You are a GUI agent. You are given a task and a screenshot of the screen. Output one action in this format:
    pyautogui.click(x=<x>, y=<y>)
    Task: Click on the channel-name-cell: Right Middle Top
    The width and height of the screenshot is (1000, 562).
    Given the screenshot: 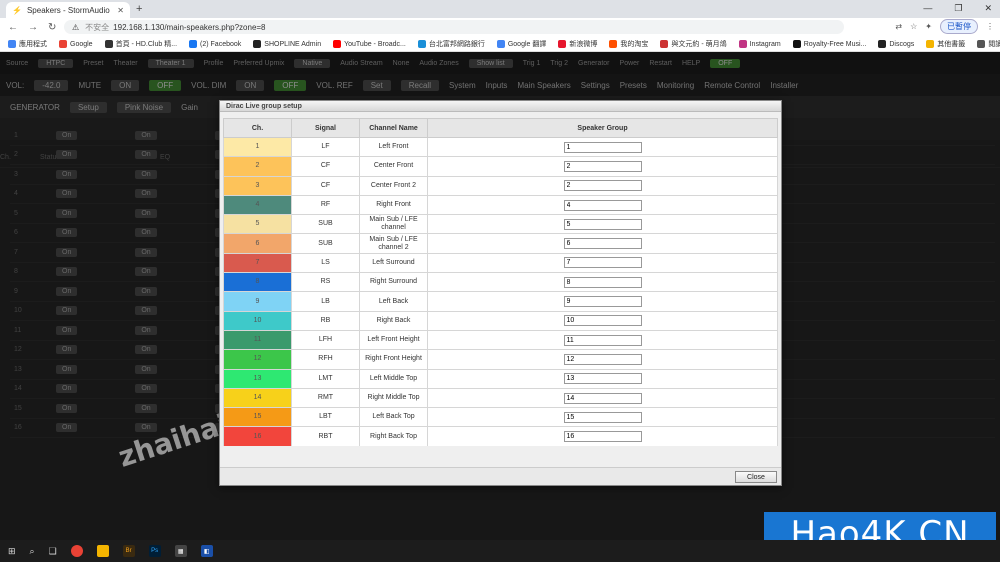 What is the action you would take?
    pyautogui.click(x=393, y=398)
    